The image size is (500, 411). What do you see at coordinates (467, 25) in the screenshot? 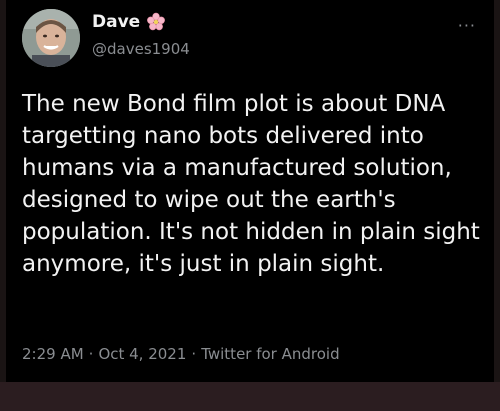
I see `more-options-icon: ···` at bounding box center [467, 25].